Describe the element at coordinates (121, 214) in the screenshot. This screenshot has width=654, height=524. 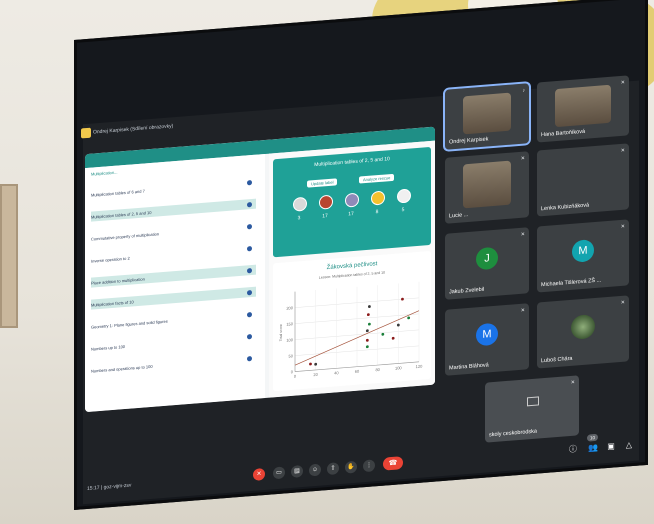
I see `lesson-item-label: Multiplication tables of 2, 5 and 10` at that location.